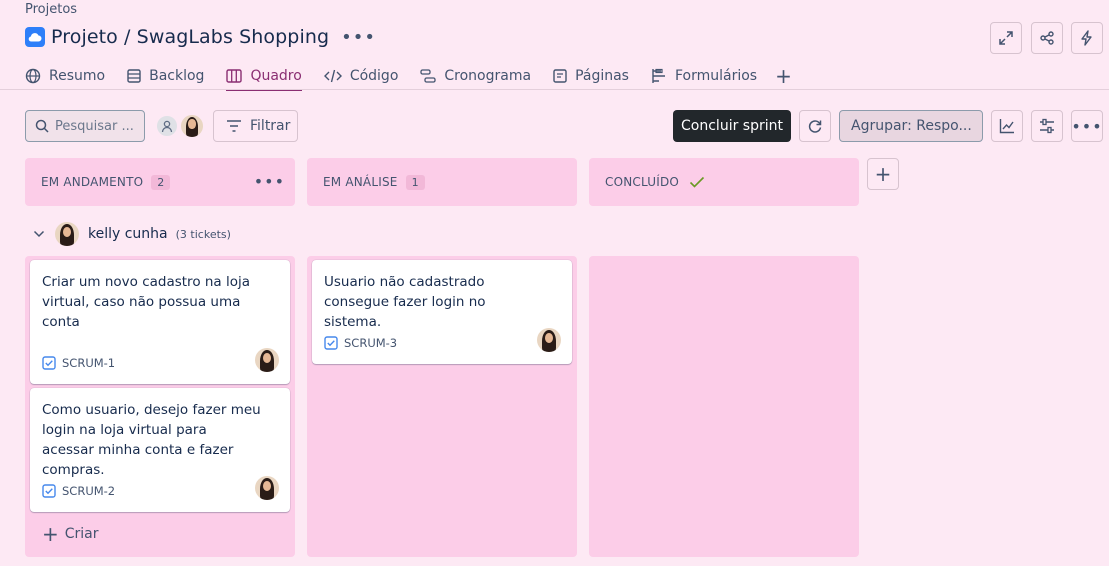  I want to click on board-icon, so click(234, 76).